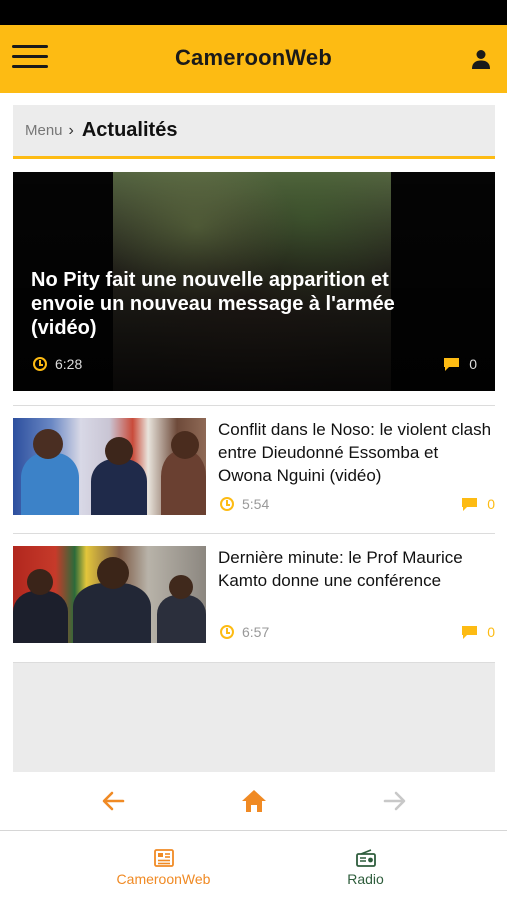  What do you see at coordinates (163, 858) in the screenshot?
I see `newspaper-icon` at bounding box center [163, 858].